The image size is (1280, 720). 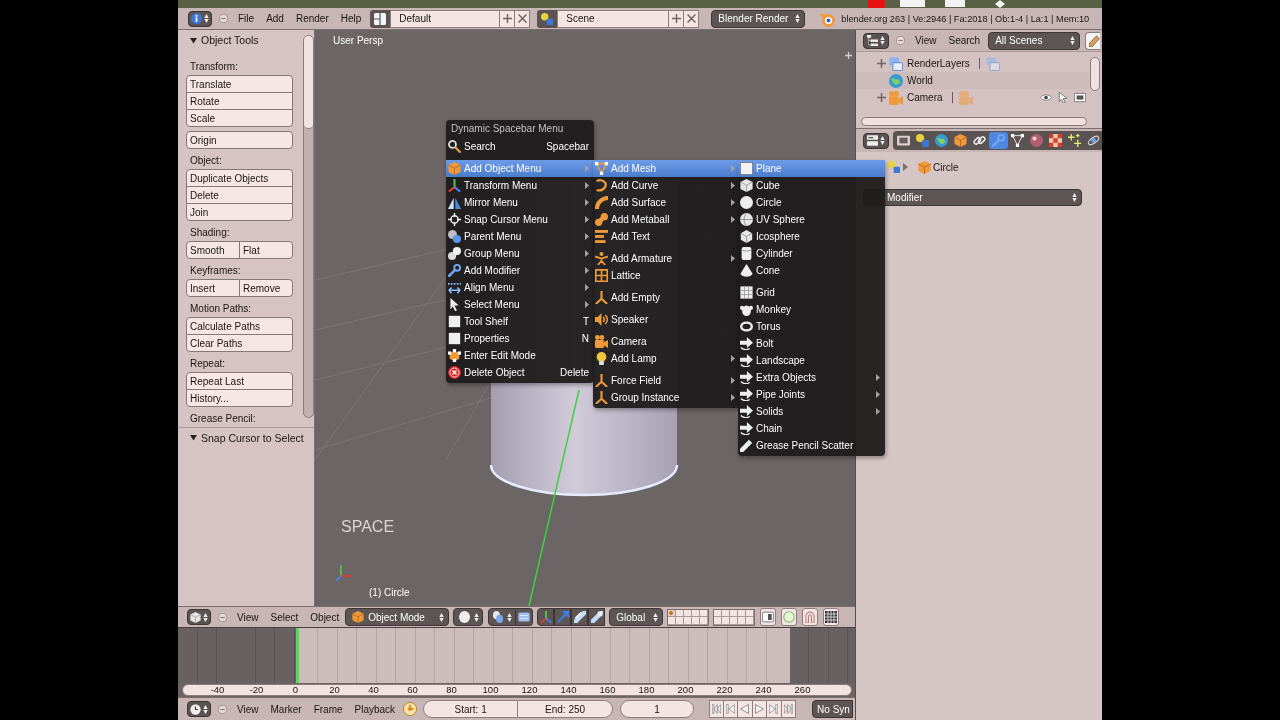 What do you see at coordinates (502, 617) in the screenshot?
I see `pivot-dropdown` at bounding box center [502, 617].